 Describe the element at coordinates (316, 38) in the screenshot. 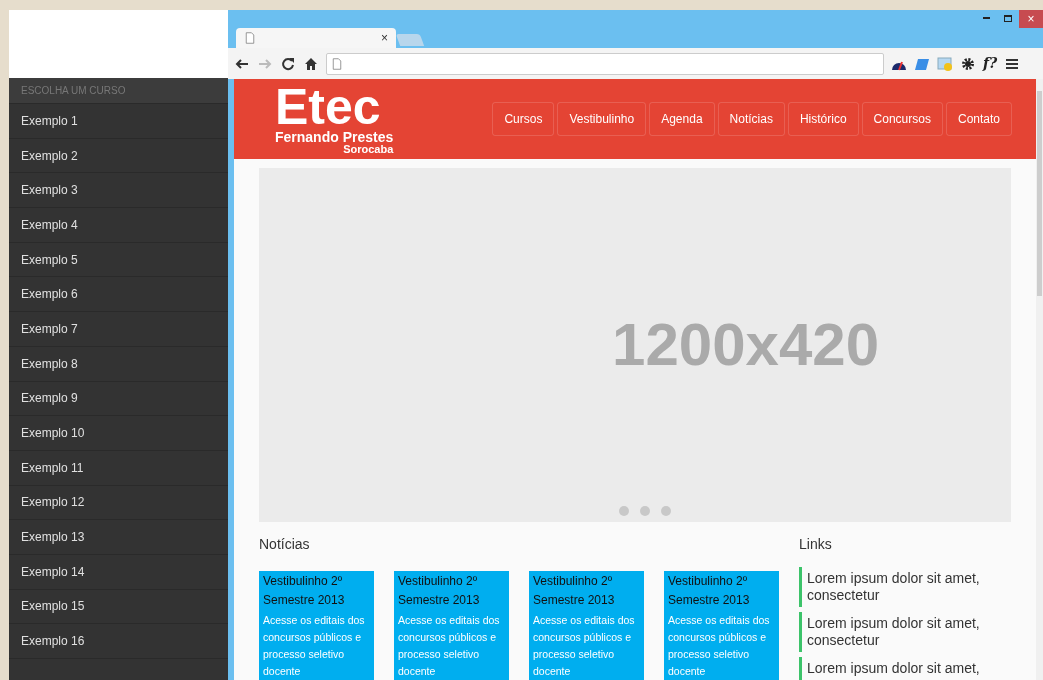

I see `browser-tab: ×` at that location.